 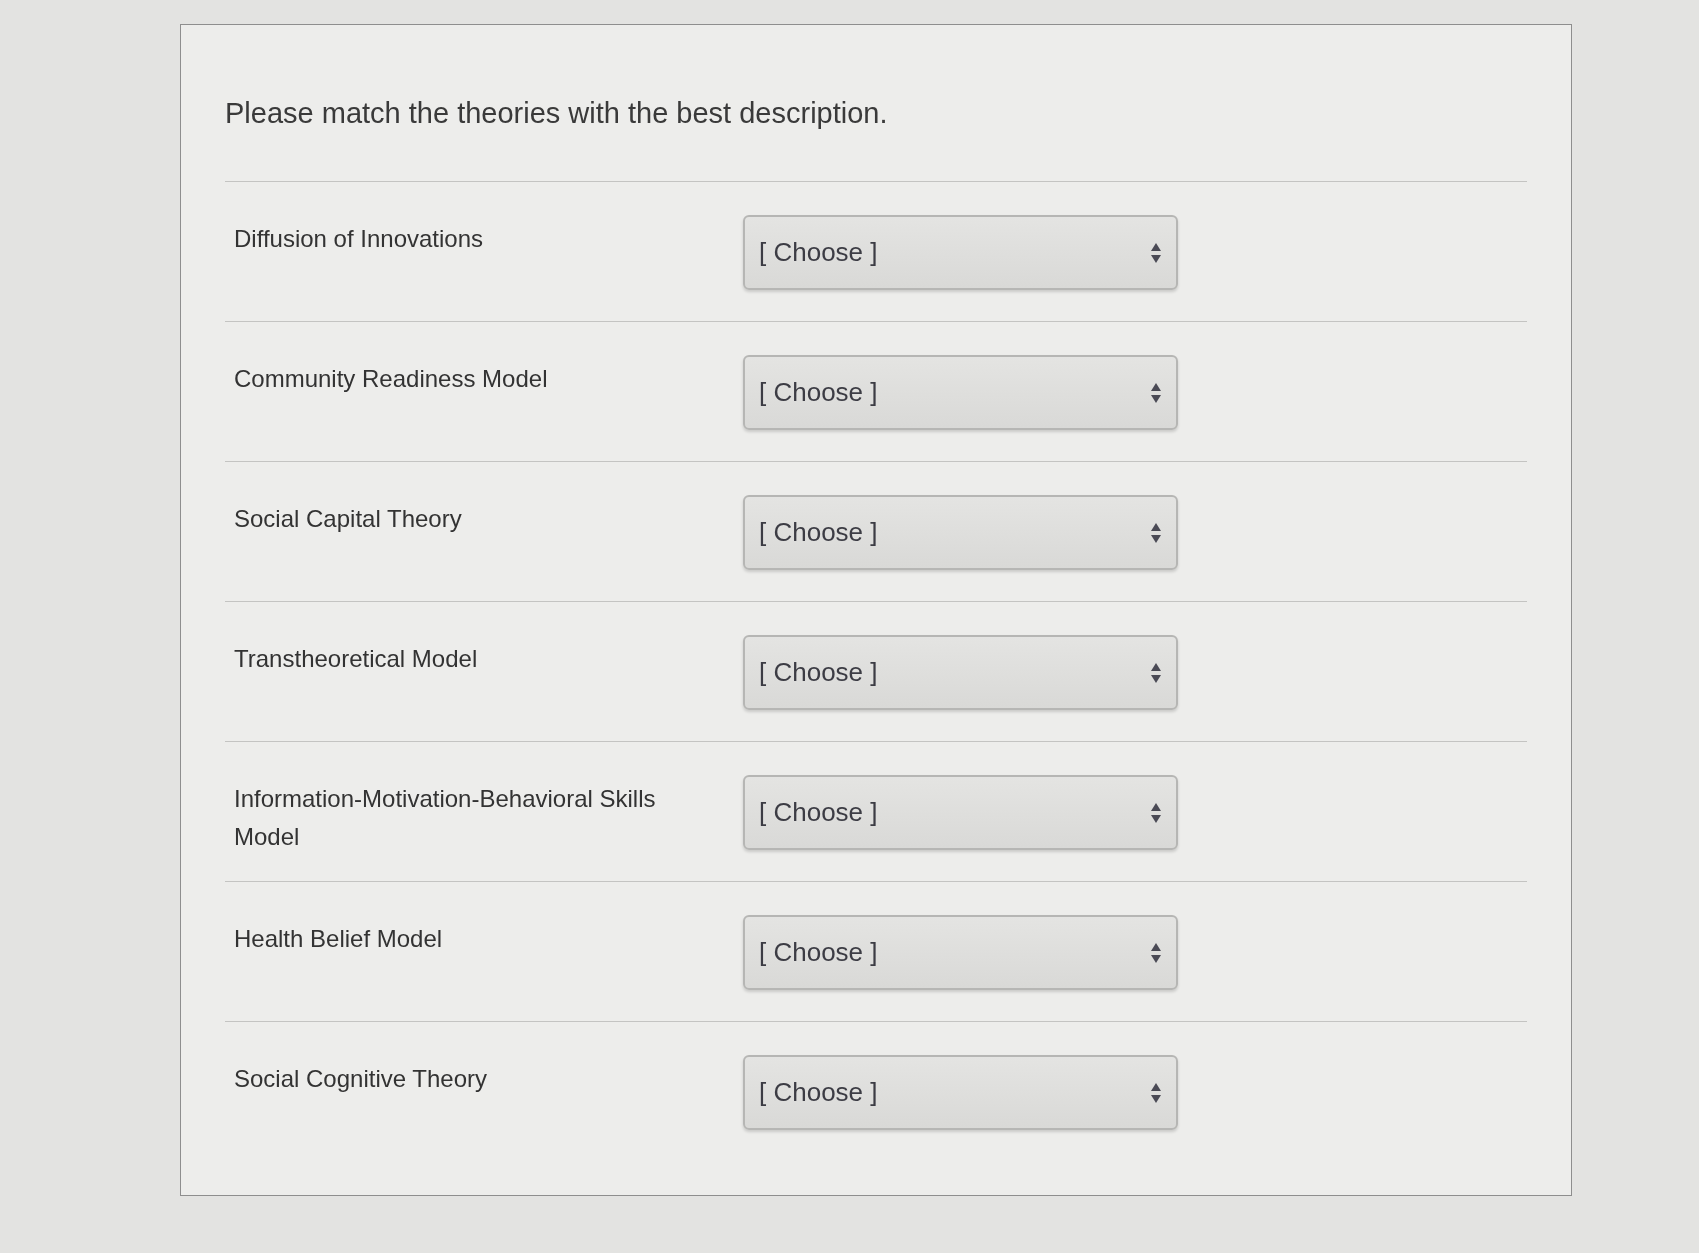 What do you see at coordinates (557, 113) in the screenshot?
I see `question-prompt: Please match the theories with the best description.` at bounding box center [557, 113].